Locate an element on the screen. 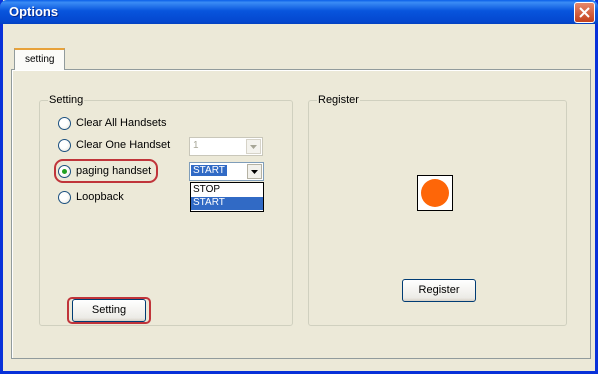 Image resolution: width=598 pixels, height=374 pixels. radio-clear-all-handsets: Clear All Handsets is located at coordinates (118, 124).